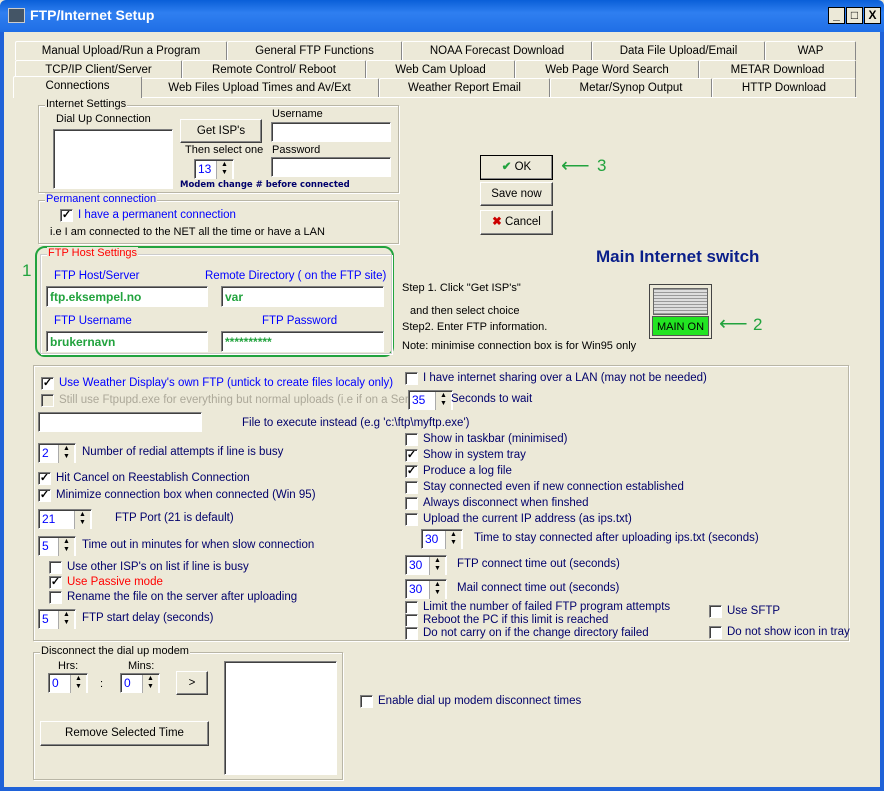 This screenshot has height=791, width=884. What do you see at coordinates (810, 50) in the screenshot?
I see `tab-wap: WAP` at bounding box center [810, 50].